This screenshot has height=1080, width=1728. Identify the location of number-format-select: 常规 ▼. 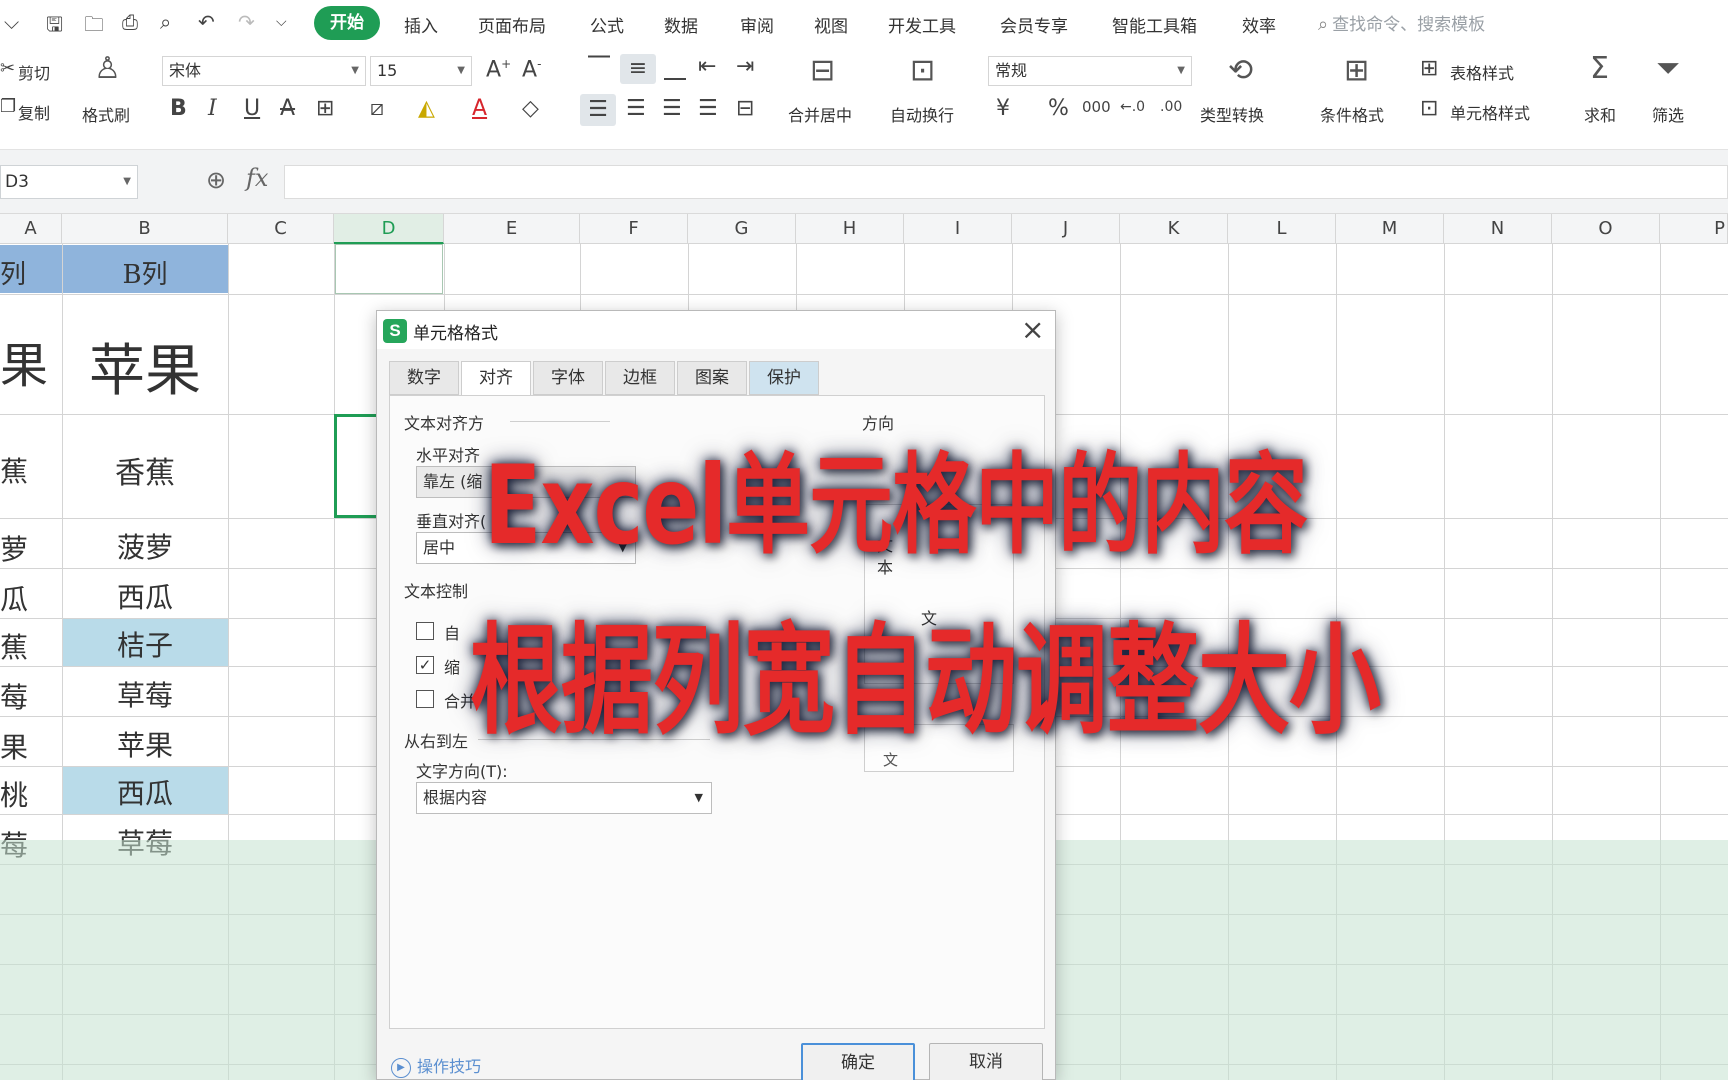
(1090, 71).